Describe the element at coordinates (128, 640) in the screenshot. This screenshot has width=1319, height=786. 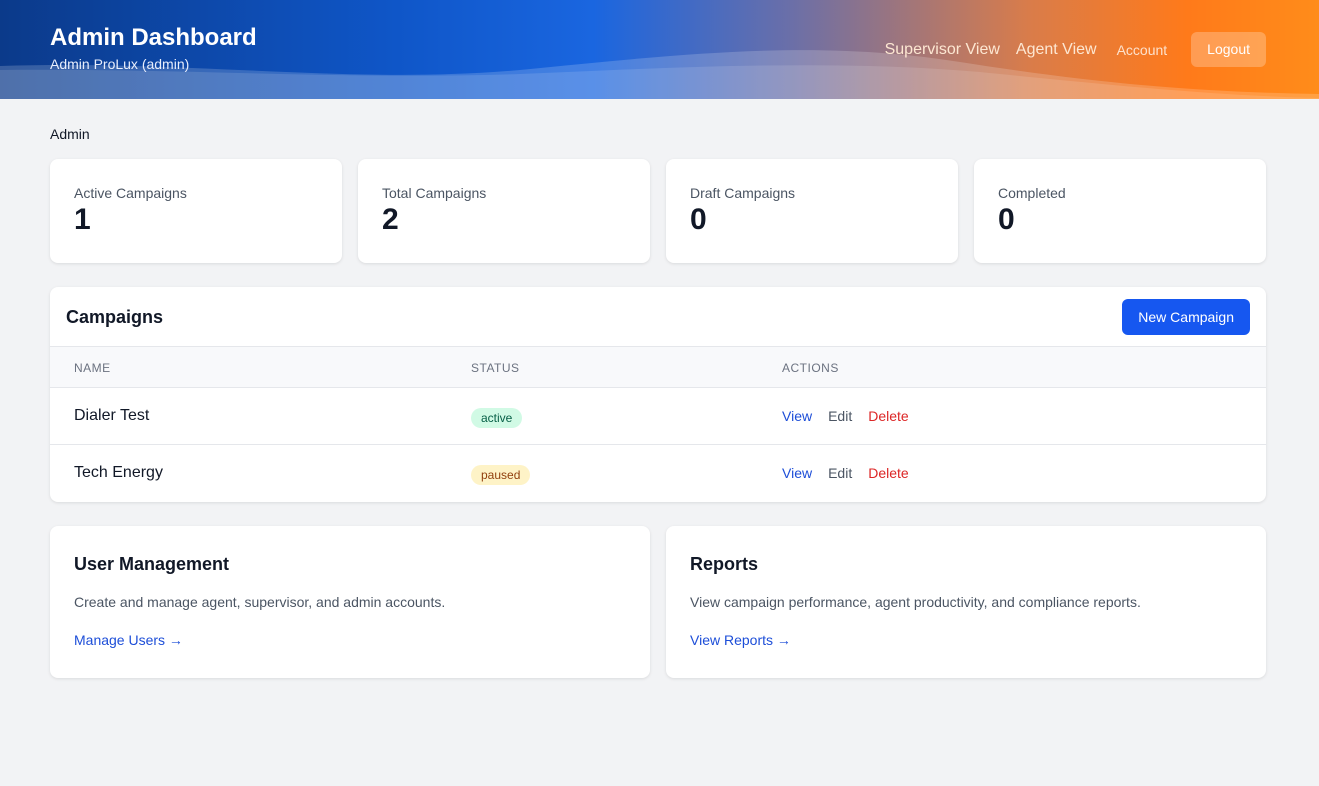
I see `manage-users-link: Manage Users →` at that location.